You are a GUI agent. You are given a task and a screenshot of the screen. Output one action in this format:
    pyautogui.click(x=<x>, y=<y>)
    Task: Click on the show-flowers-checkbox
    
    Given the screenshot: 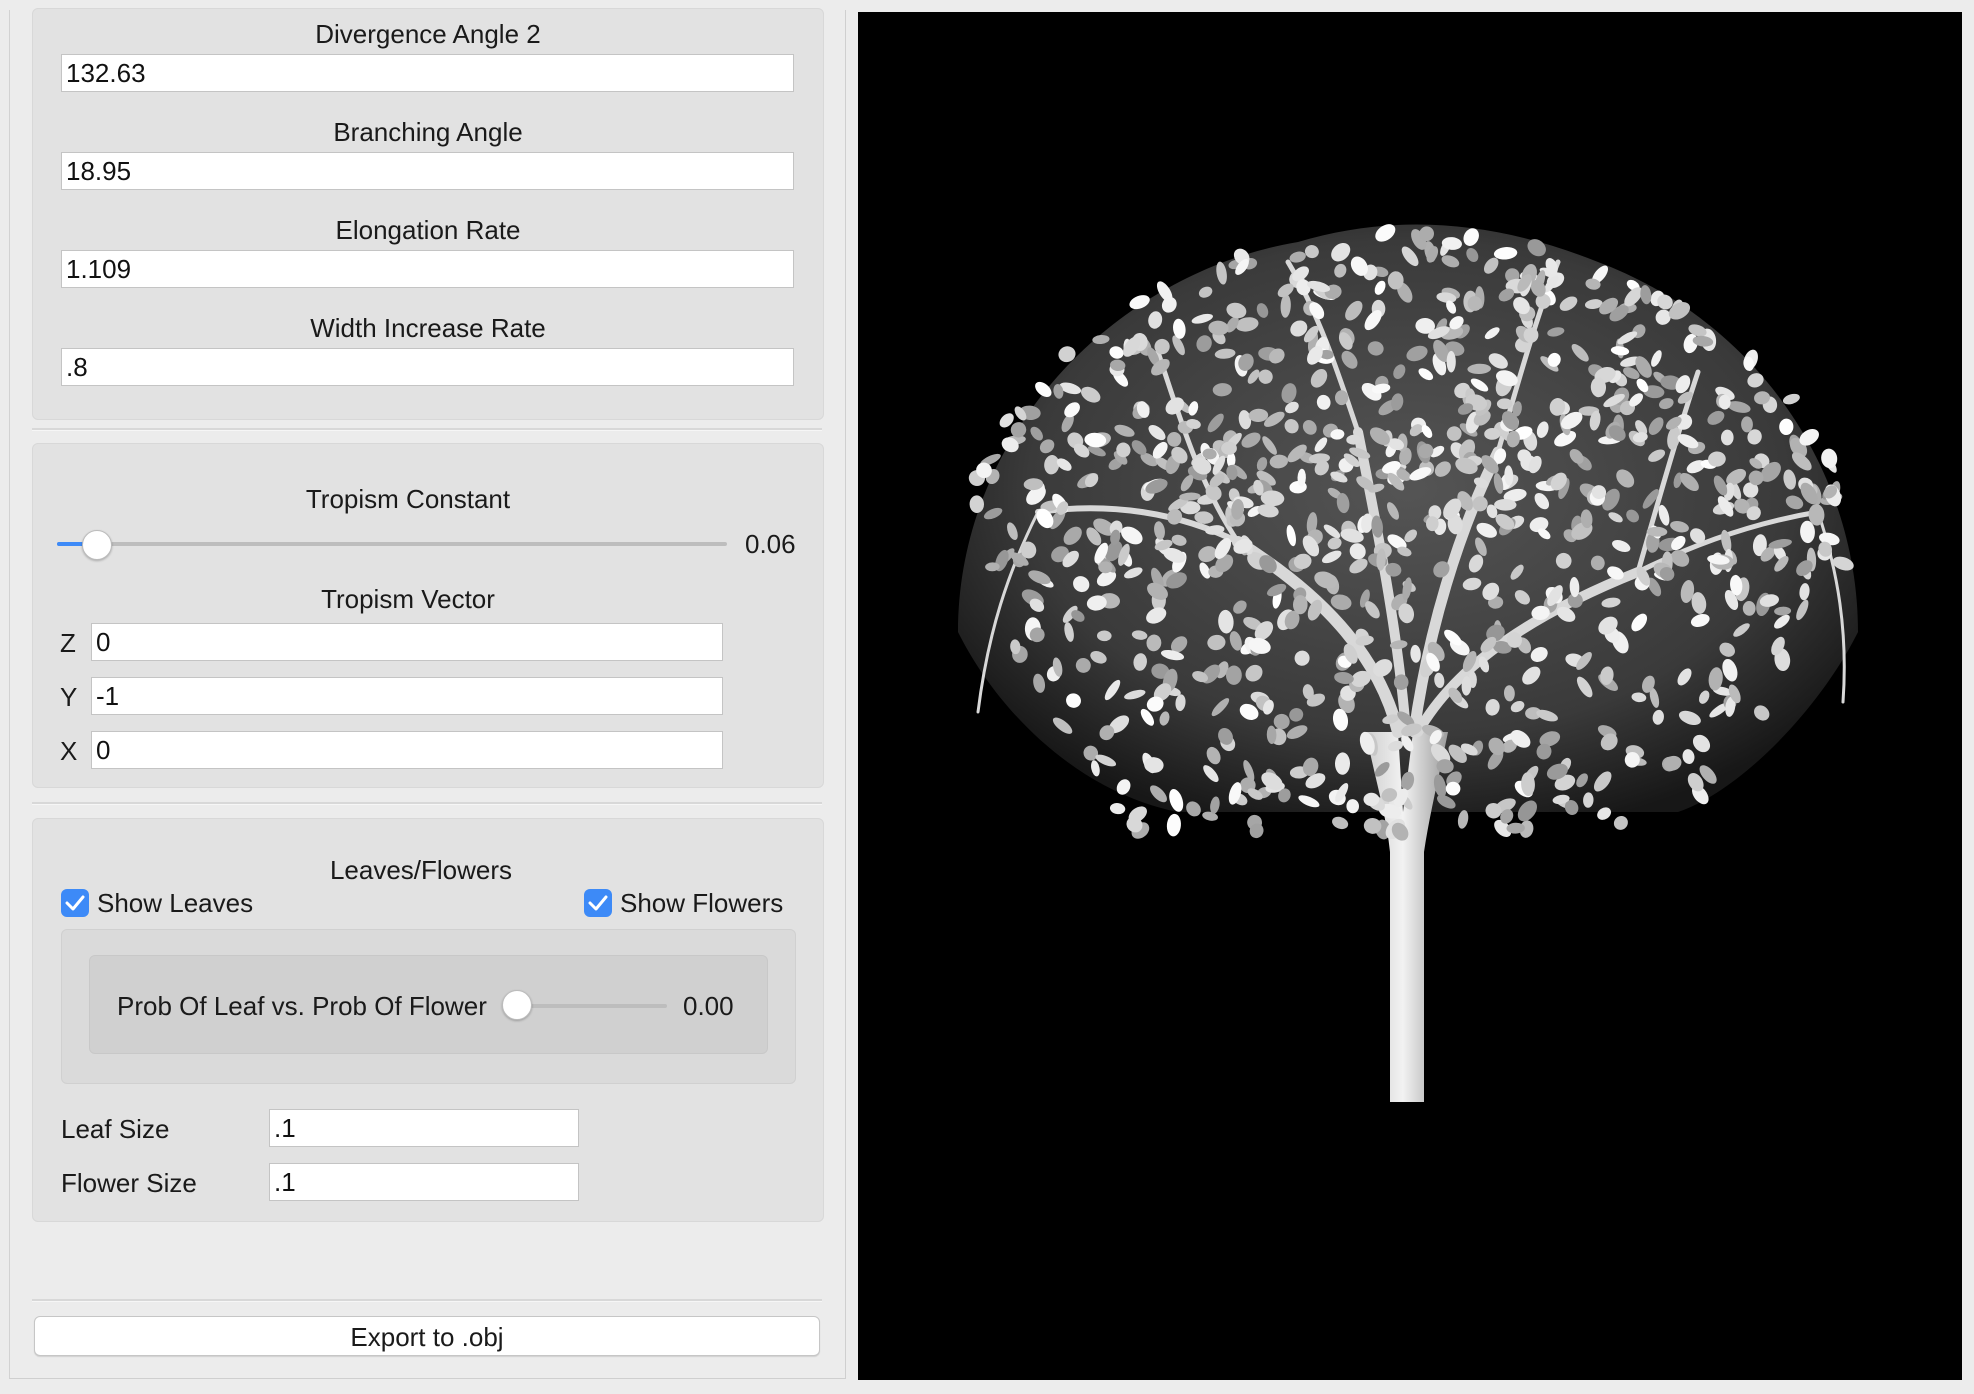 What is the action you would take?
    pyautogui.click(x=598, y=903)
    